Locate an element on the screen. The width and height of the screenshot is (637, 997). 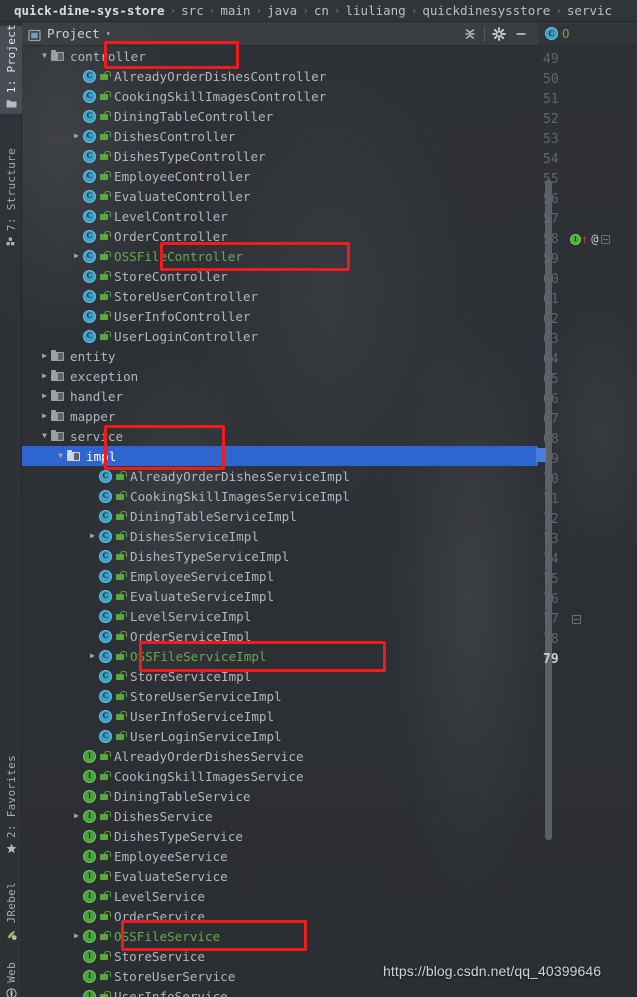
tree-row: ▶C UserLoginServiceImpl is located at coordinates (280, 736).